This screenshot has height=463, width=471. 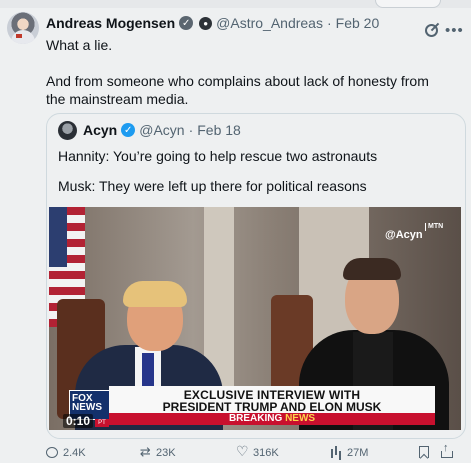 What do you see at coordinates (58, 237) in the screenshot?
I see `flag-canton` at bounding box center [58, 237].